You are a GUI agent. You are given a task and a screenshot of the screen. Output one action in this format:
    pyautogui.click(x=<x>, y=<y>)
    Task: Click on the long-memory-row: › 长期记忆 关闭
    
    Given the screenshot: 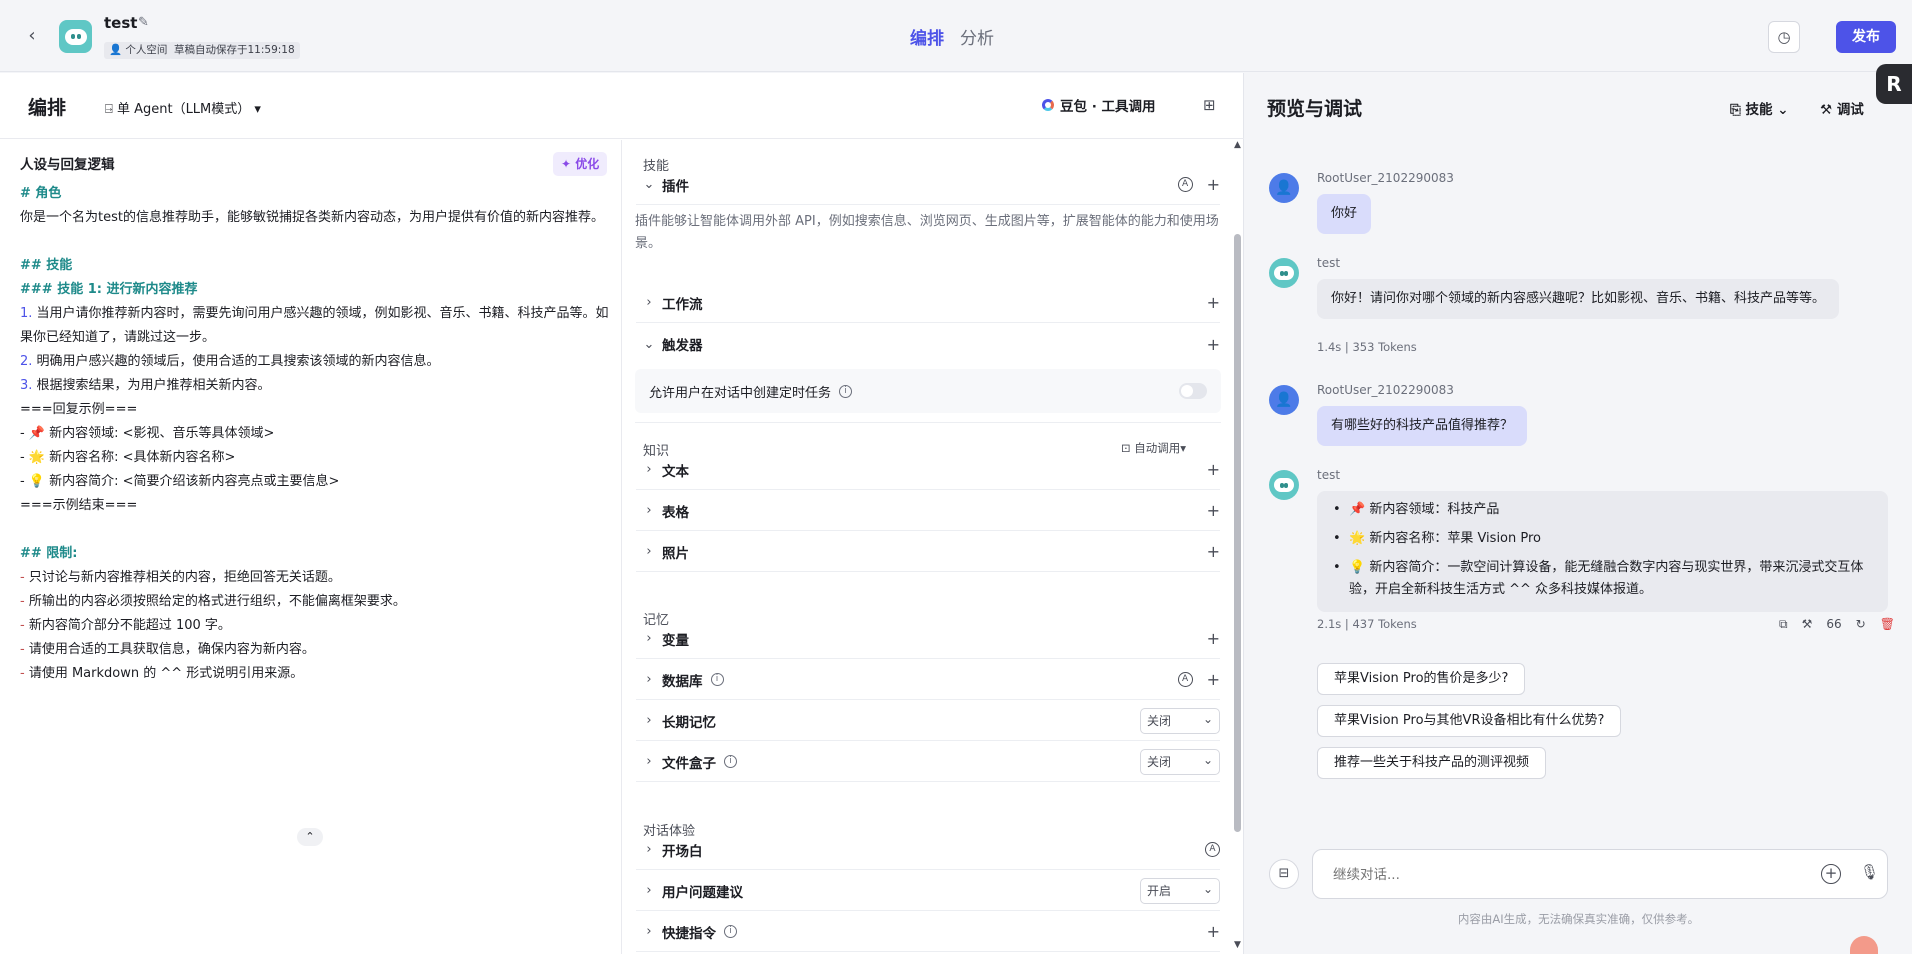 What is the action you would take?
    pyautogui.click(x=928, y=721)
    